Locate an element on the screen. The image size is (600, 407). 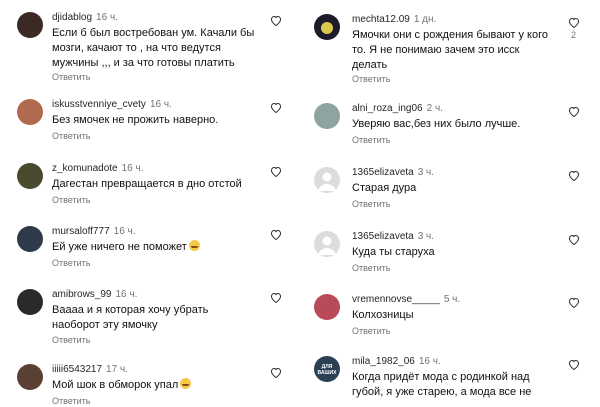
comment-text: Уверяю вас,без них было лучше. is located at coordinates (436, 124).